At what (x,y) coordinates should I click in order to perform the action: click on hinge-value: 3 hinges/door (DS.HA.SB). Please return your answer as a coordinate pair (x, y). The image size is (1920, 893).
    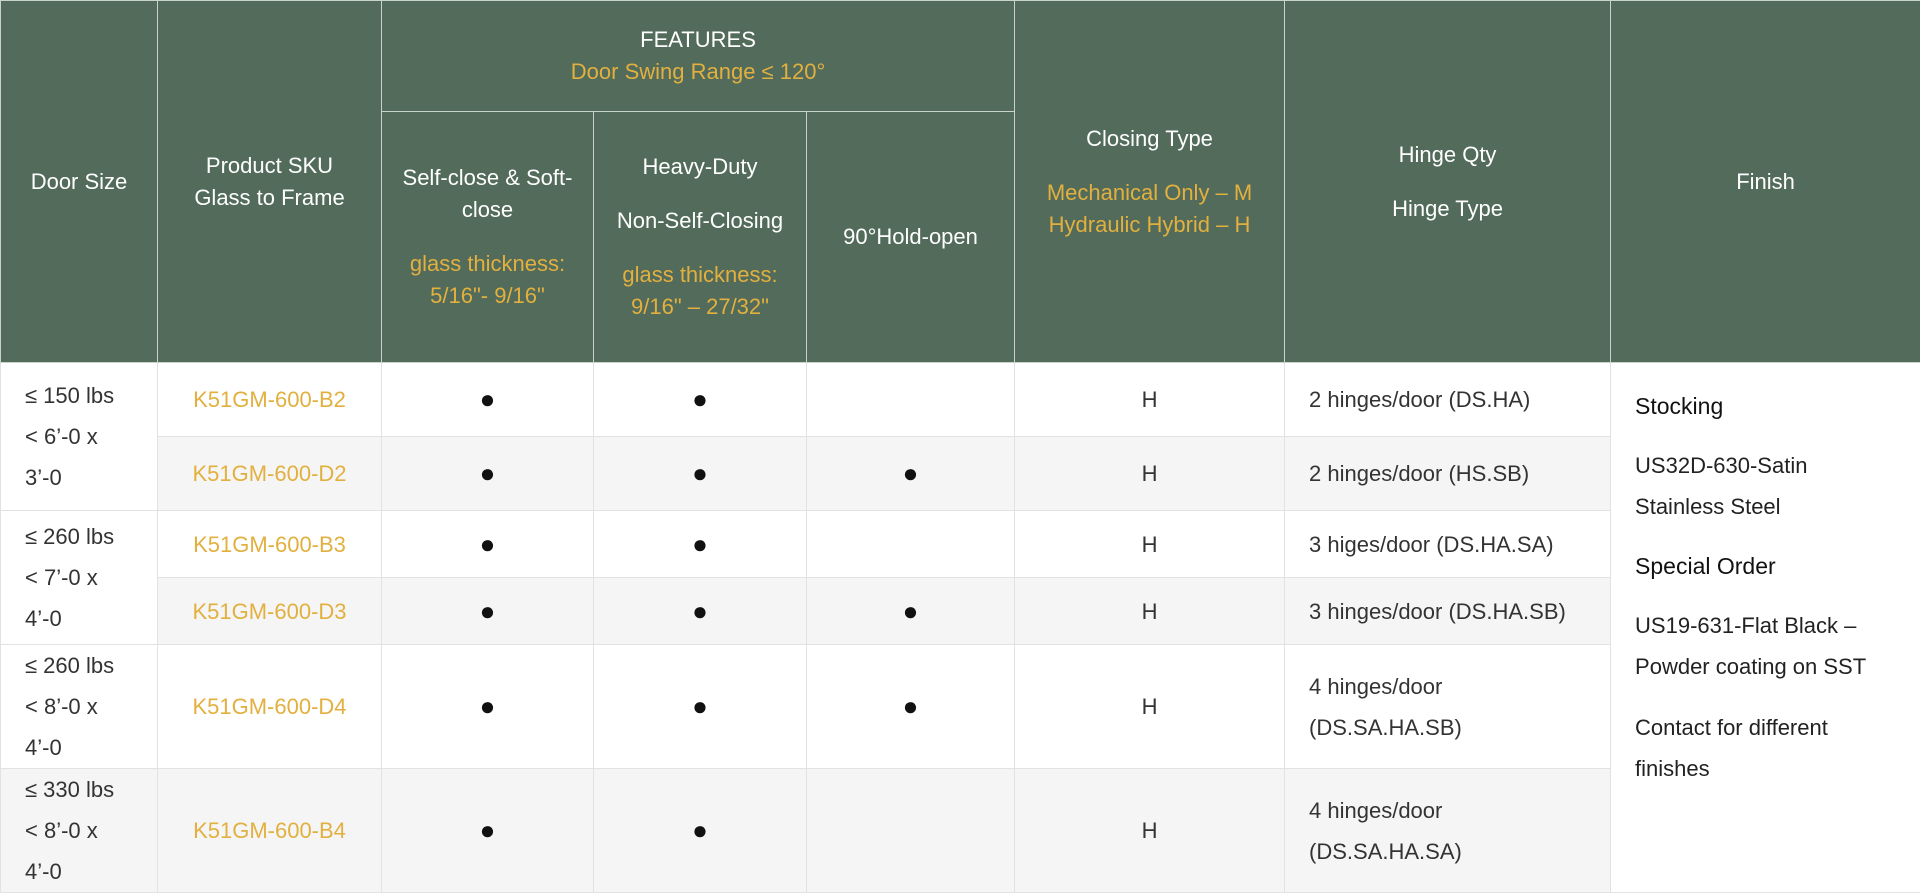
    Looking at the image, I should click on (1448, 611).